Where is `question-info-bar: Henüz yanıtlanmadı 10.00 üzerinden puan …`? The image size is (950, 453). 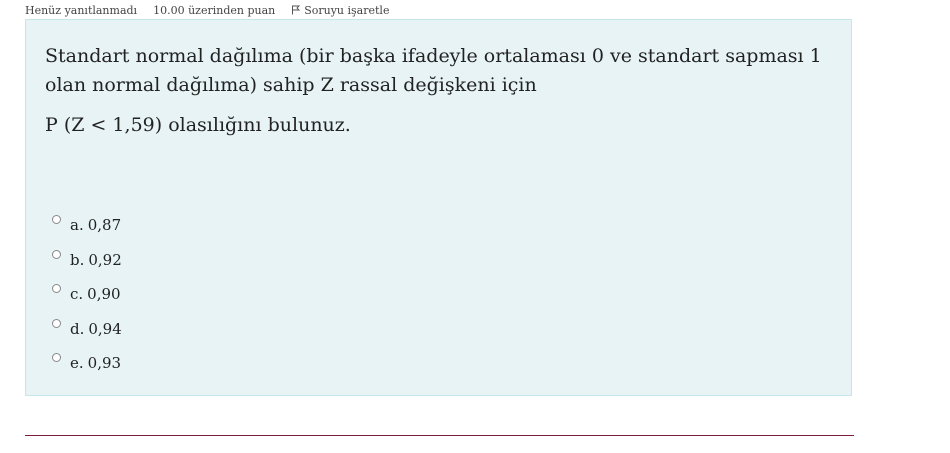
question-info-bar: Henüz yanıtlanmadı 10.00 üzerinden puan … is located at coordinates (207, 10).